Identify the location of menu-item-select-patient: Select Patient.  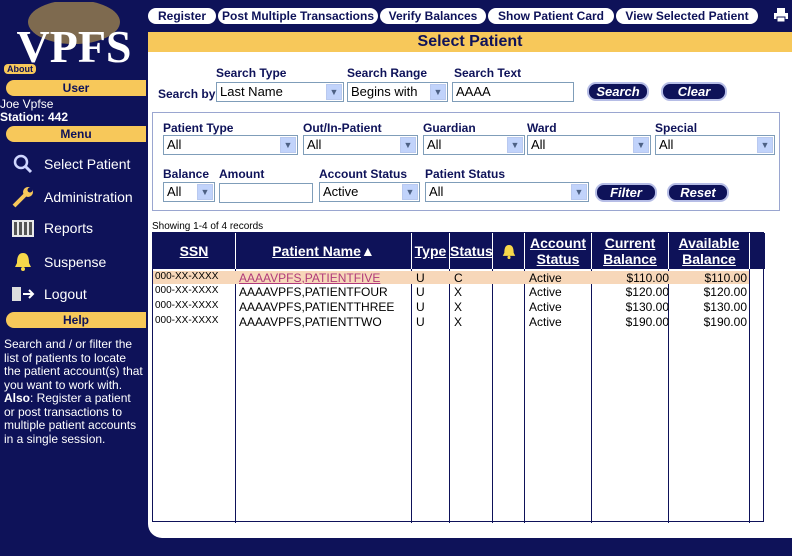
(74, 164).